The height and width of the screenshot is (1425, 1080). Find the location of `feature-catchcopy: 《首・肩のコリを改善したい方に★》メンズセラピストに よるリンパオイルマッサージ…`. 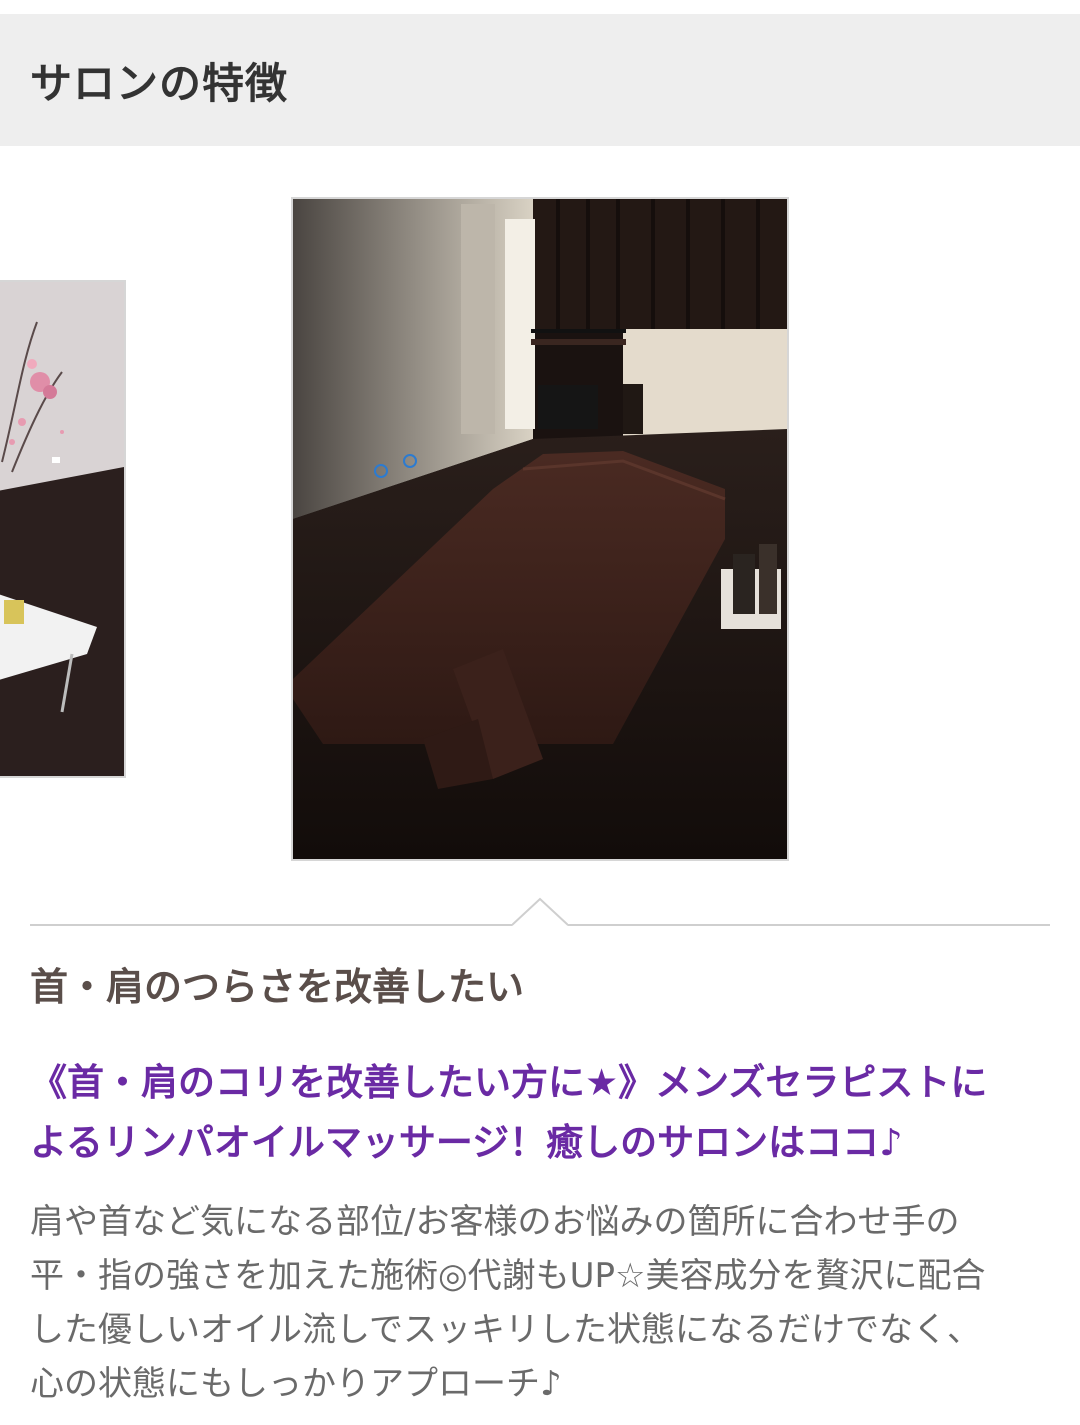

feature-catchcopy: 《首・肩のコリを改善したい方に★》メンズセラピストに よるリンパオイルマッサージ… is located at coordinates (545, 1113).